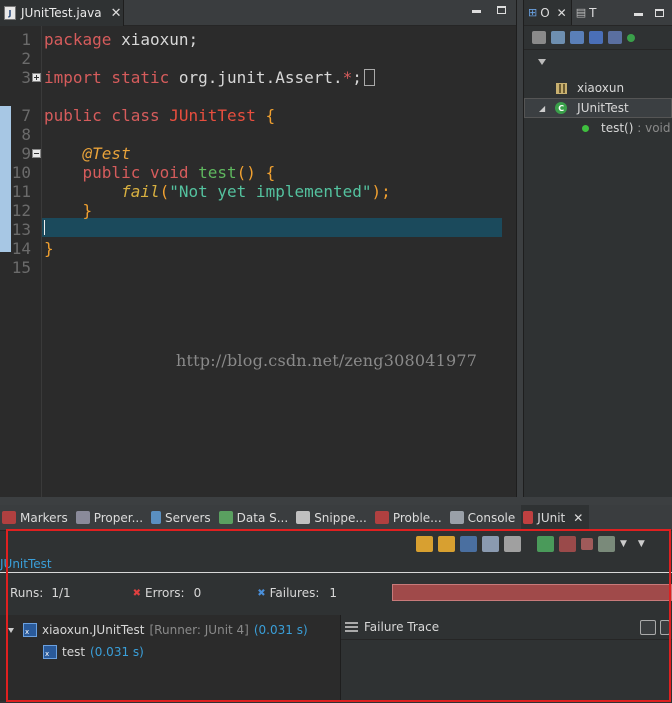 The width and height of the screenshot is (672, 703). What do you see at coordinates (545, 544) in the screenshot?
I see `rerun-test-icon` at bounding box center [545, 544].